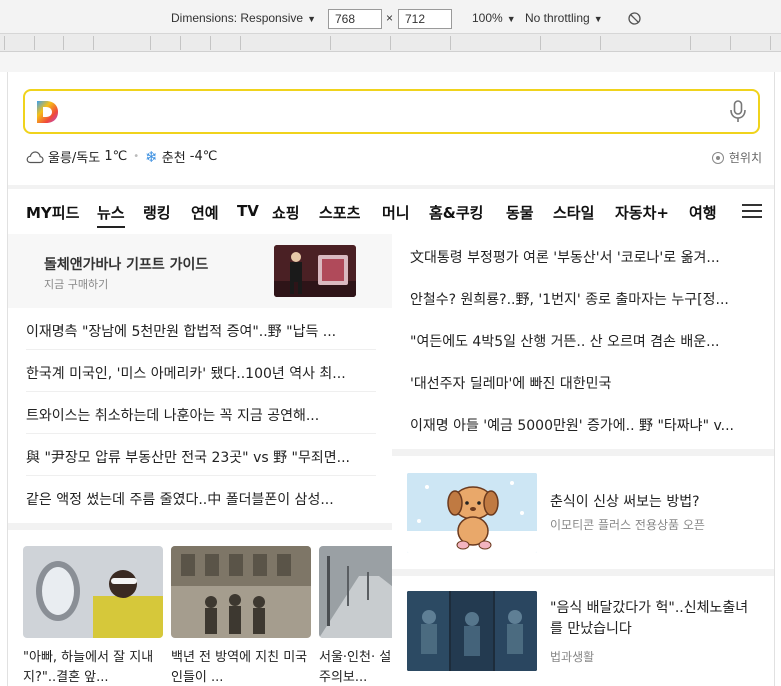 This screenshot has height=686, width=781. What do you see at coordinates (634, 18) in the screenshot?
I see `rotate-icon` at bounding box center [634, 18].